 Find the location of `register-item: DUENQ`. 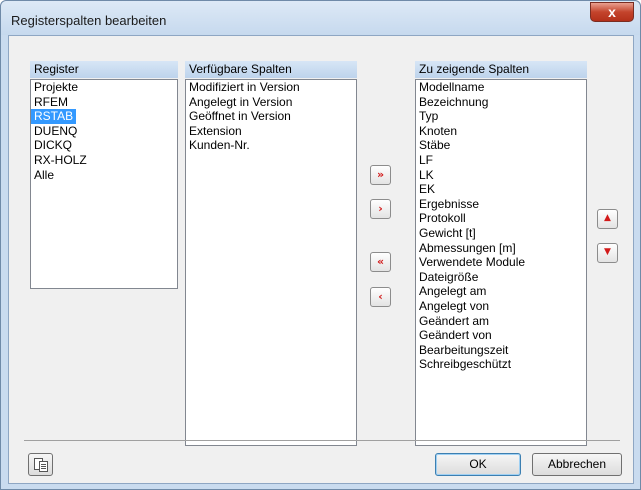

register-item: DUENQ is located at coordinates (104, 131).